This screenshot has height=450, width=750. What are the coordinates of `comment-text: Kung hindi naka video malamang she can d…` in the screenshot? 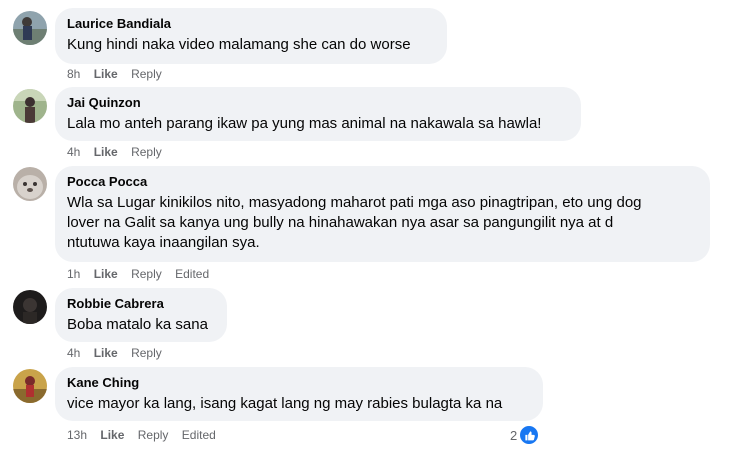 It's located at (239, 44).